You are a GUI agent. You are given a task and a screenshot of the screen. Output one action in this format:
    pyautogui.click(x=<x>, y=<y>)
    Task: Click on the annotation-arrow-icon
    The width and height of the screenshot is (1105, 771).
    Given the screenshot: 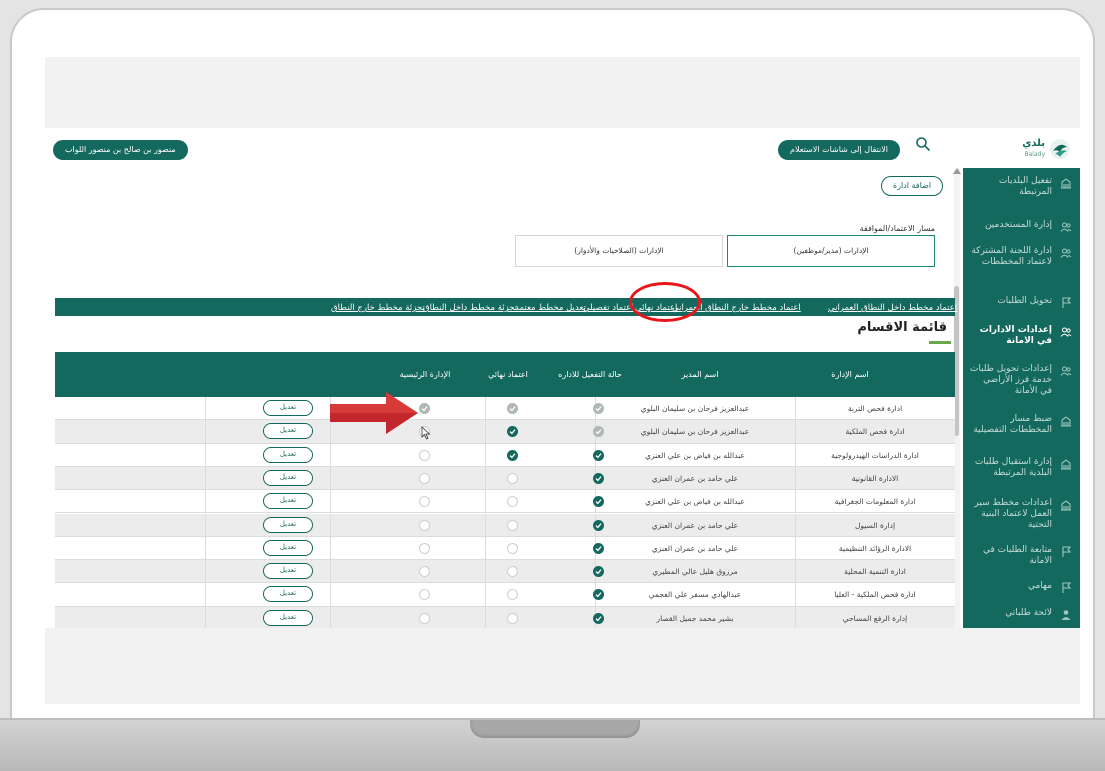 What is the action you would take?
    pyautogui.click(x=374, y=413)
    